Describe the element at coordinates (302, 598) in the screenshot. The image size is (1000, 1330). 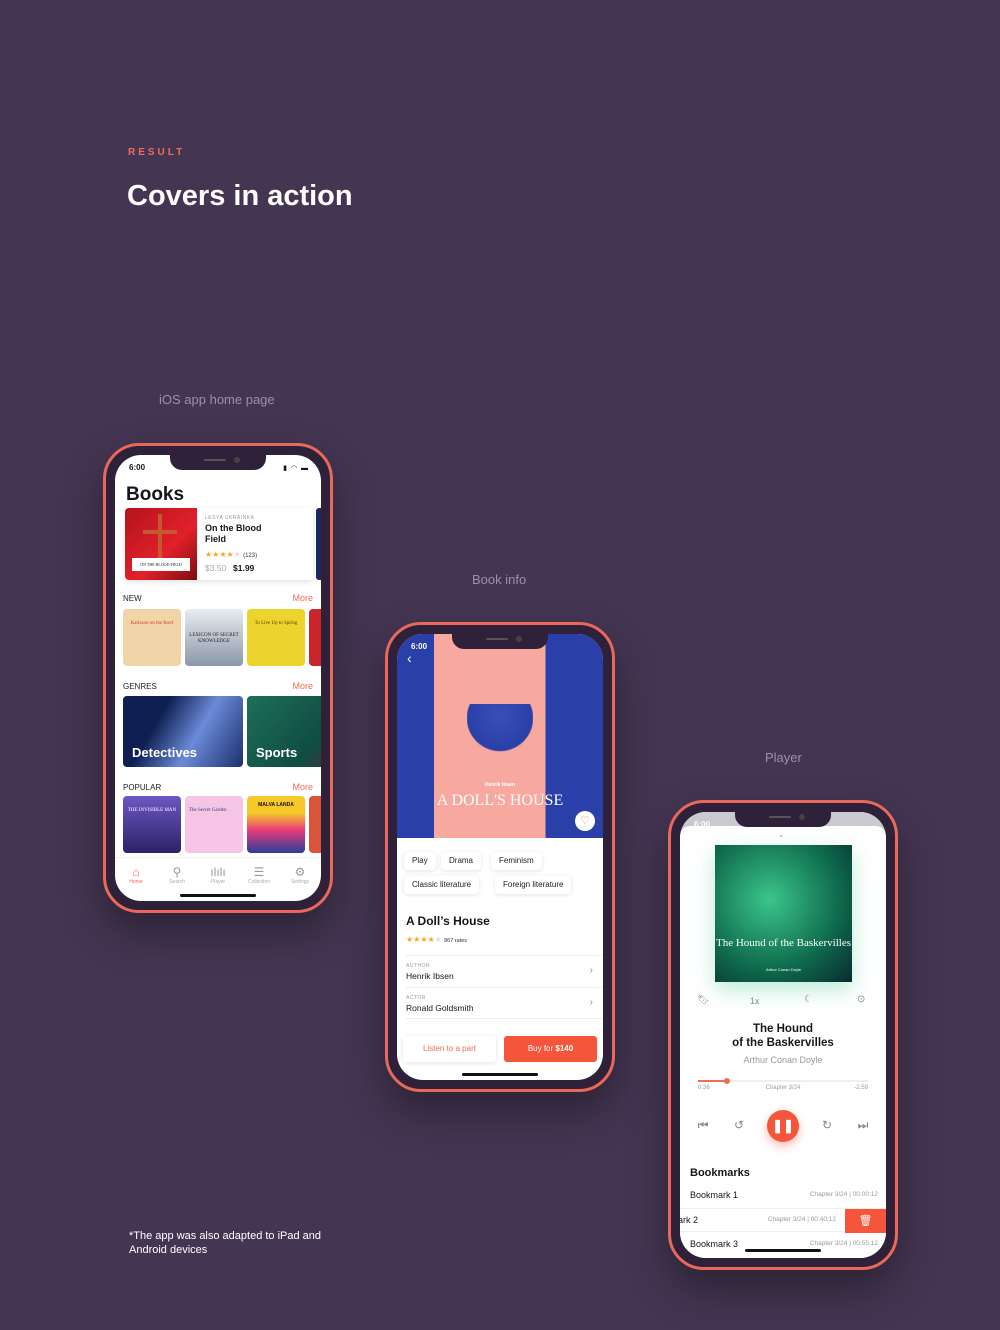
I see `more-new-link: More` at that location.